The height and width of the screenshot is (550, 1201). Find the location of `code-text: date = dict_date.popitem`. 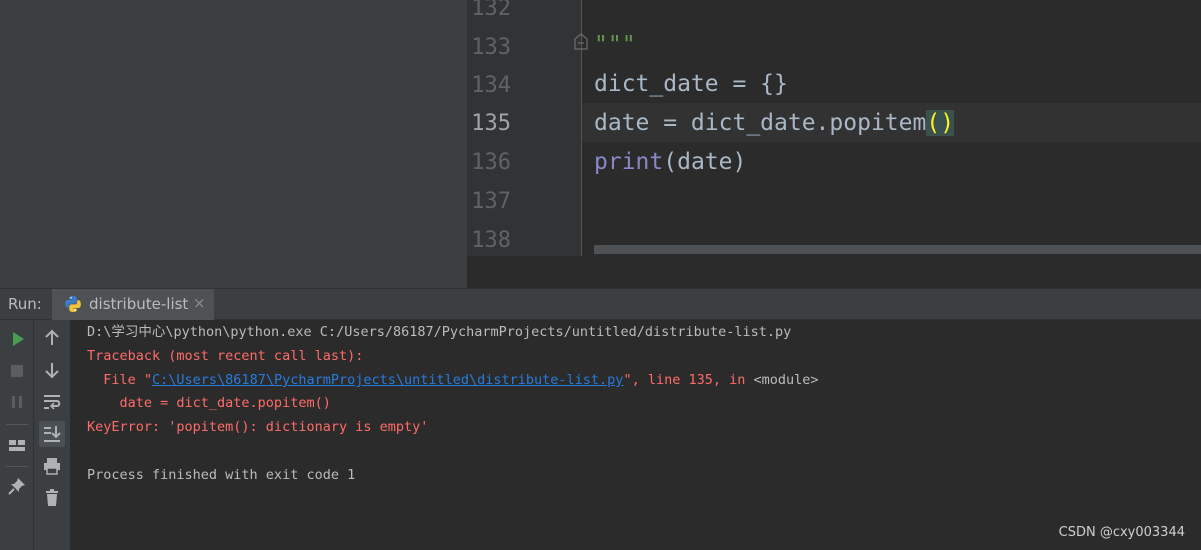

code-text: date = dict_date.popitem is located at coordinates (760, 123).